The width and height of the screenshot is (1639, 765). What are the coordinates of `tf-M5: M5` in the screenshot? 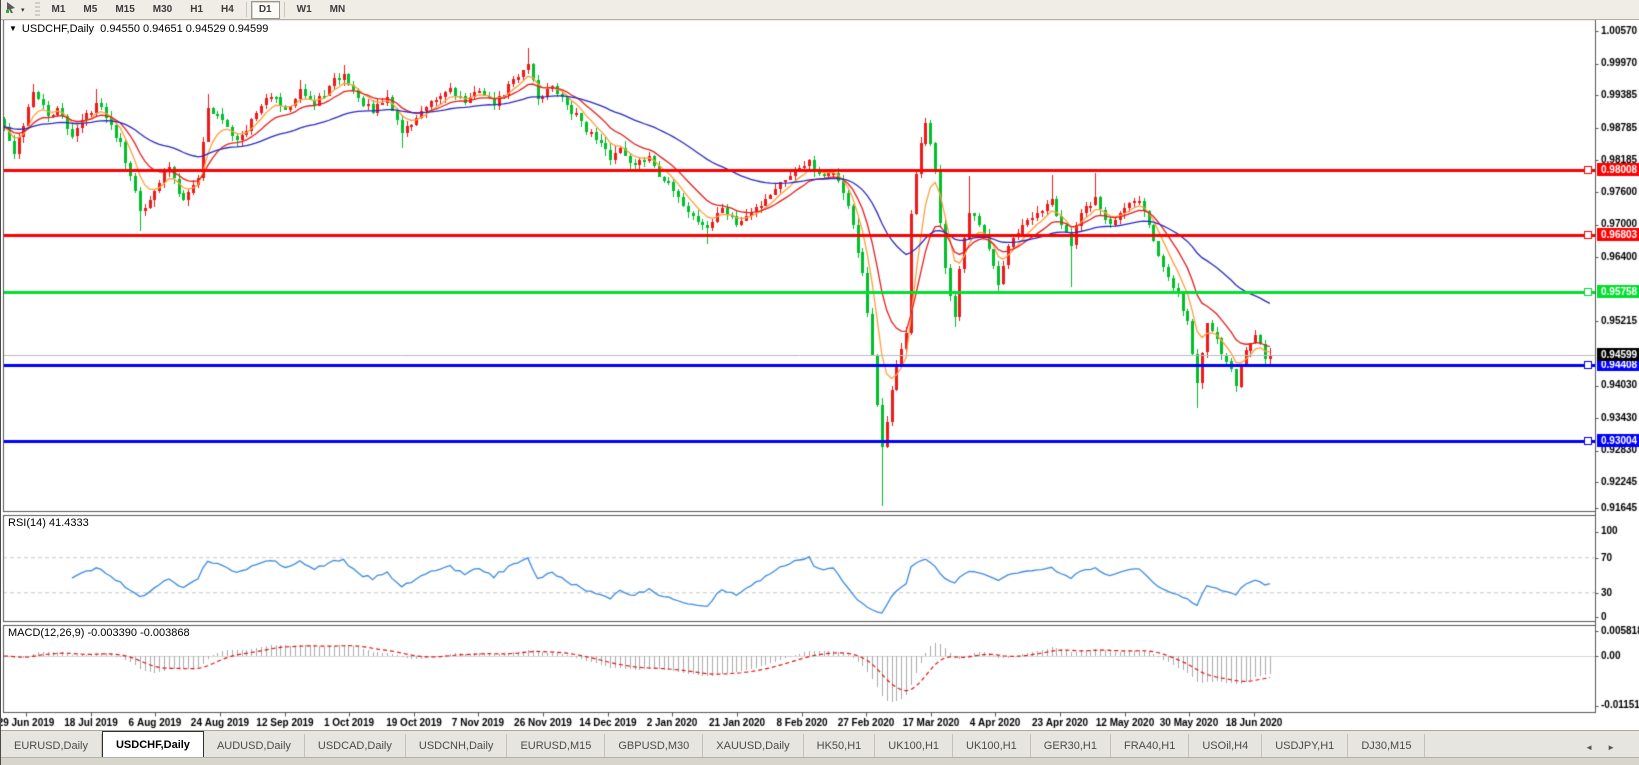 It's located at (90, 10).